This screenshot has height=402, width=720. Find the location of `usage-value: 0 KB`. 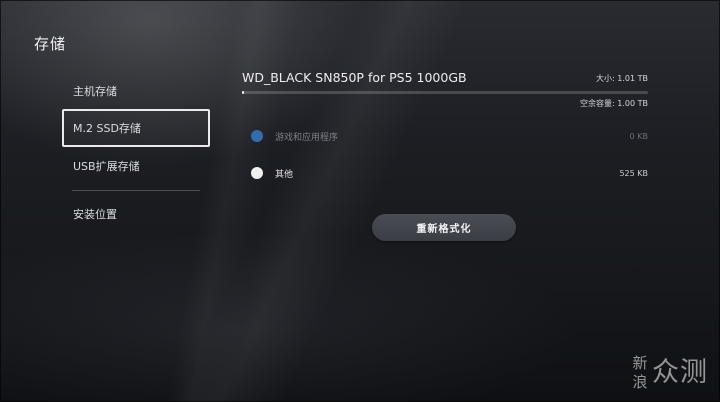

usage-value: 0 KB is located at coordinates (638, 136).